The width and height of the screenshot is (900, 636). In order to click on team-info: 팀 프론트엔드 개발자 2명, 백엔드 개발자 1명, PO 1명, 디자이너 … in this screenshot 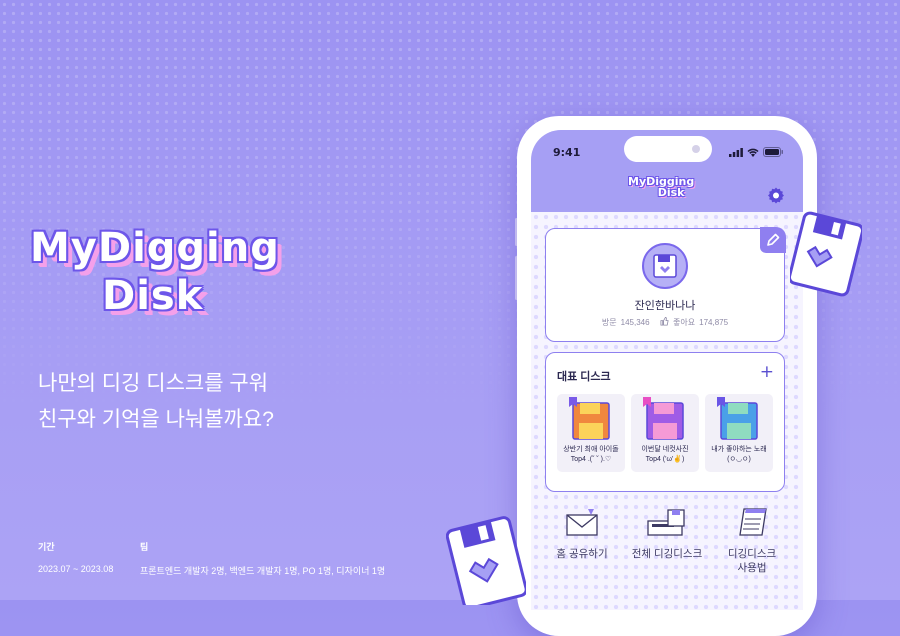, I will do `click(262, 558)`.